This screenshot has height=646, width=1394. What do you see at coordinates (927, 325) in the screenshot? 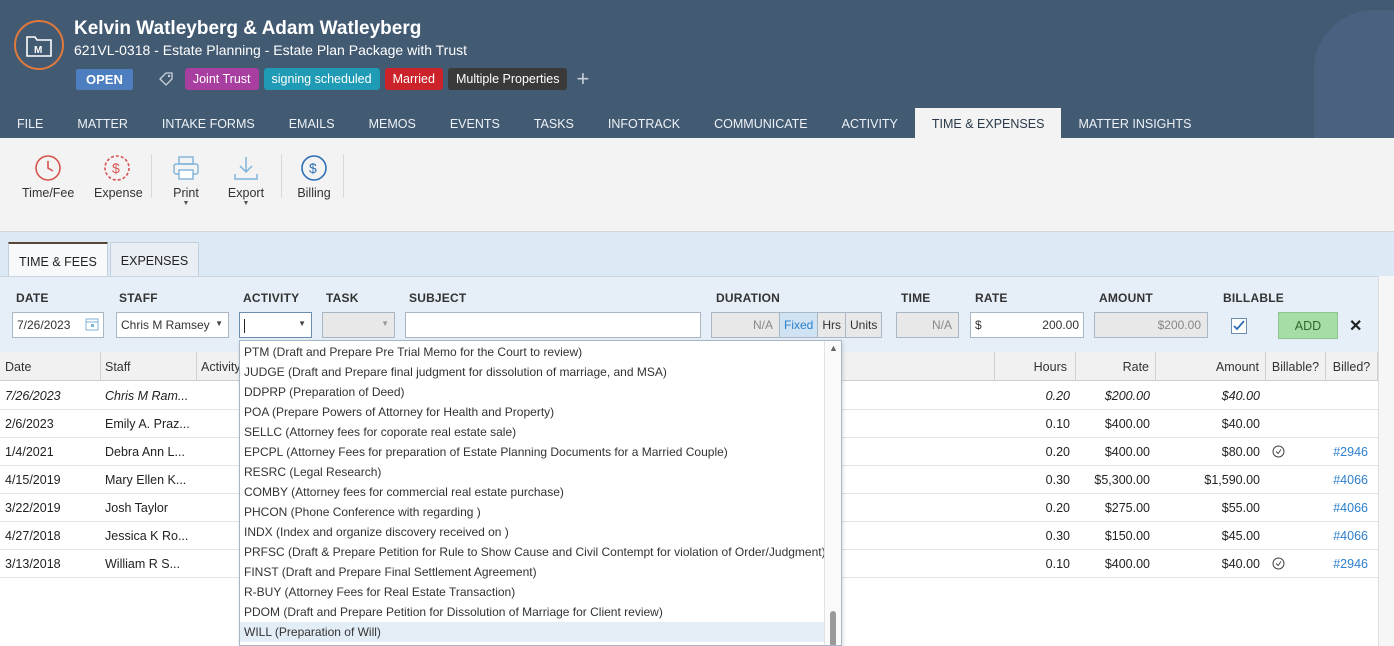
I see `time-input: N/A` at bounding box center [927, 325].